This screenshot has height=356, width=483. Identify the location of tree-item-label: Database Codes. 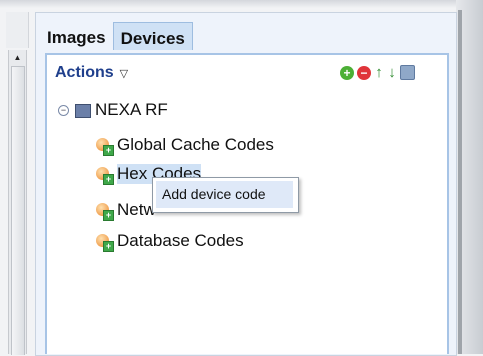
(180, 240).